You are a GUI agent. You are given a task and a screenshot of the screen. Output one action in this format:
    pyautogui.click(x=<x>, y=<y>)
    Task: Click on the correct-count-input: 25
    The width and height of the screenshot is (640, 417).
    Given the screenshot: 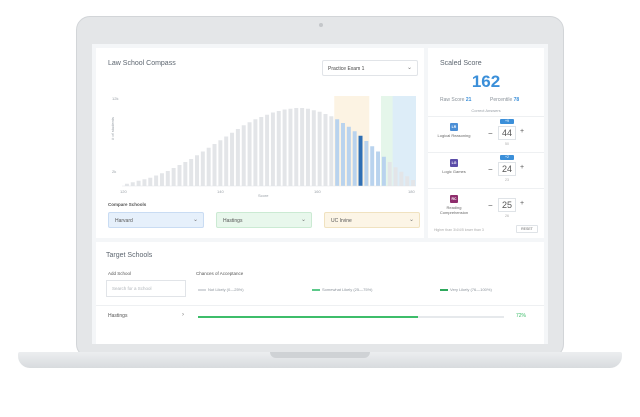 What is the action you would take?
    pyautogui.click(x=507, y=205)
    